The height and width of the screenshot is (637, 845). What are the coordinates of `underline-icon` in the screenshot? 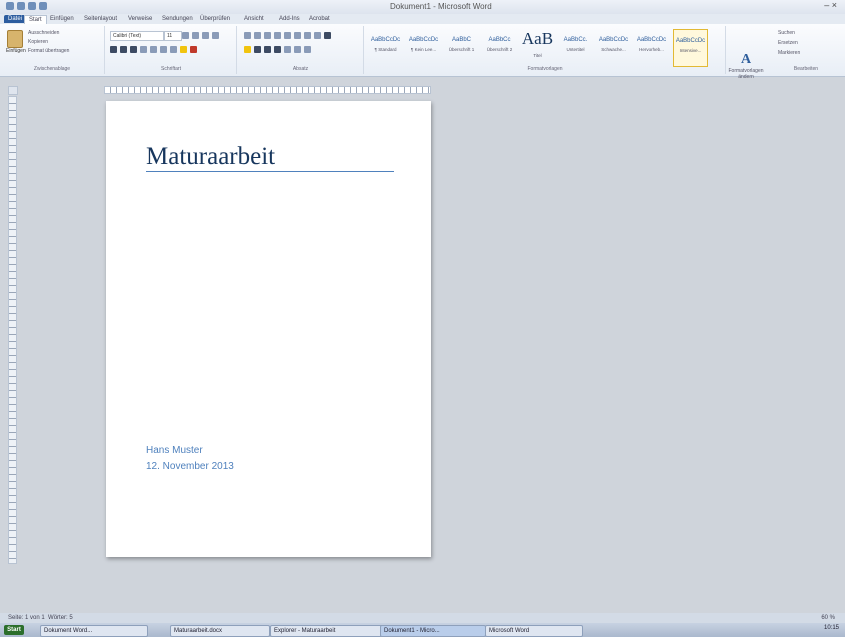 It's located at (133, 49).